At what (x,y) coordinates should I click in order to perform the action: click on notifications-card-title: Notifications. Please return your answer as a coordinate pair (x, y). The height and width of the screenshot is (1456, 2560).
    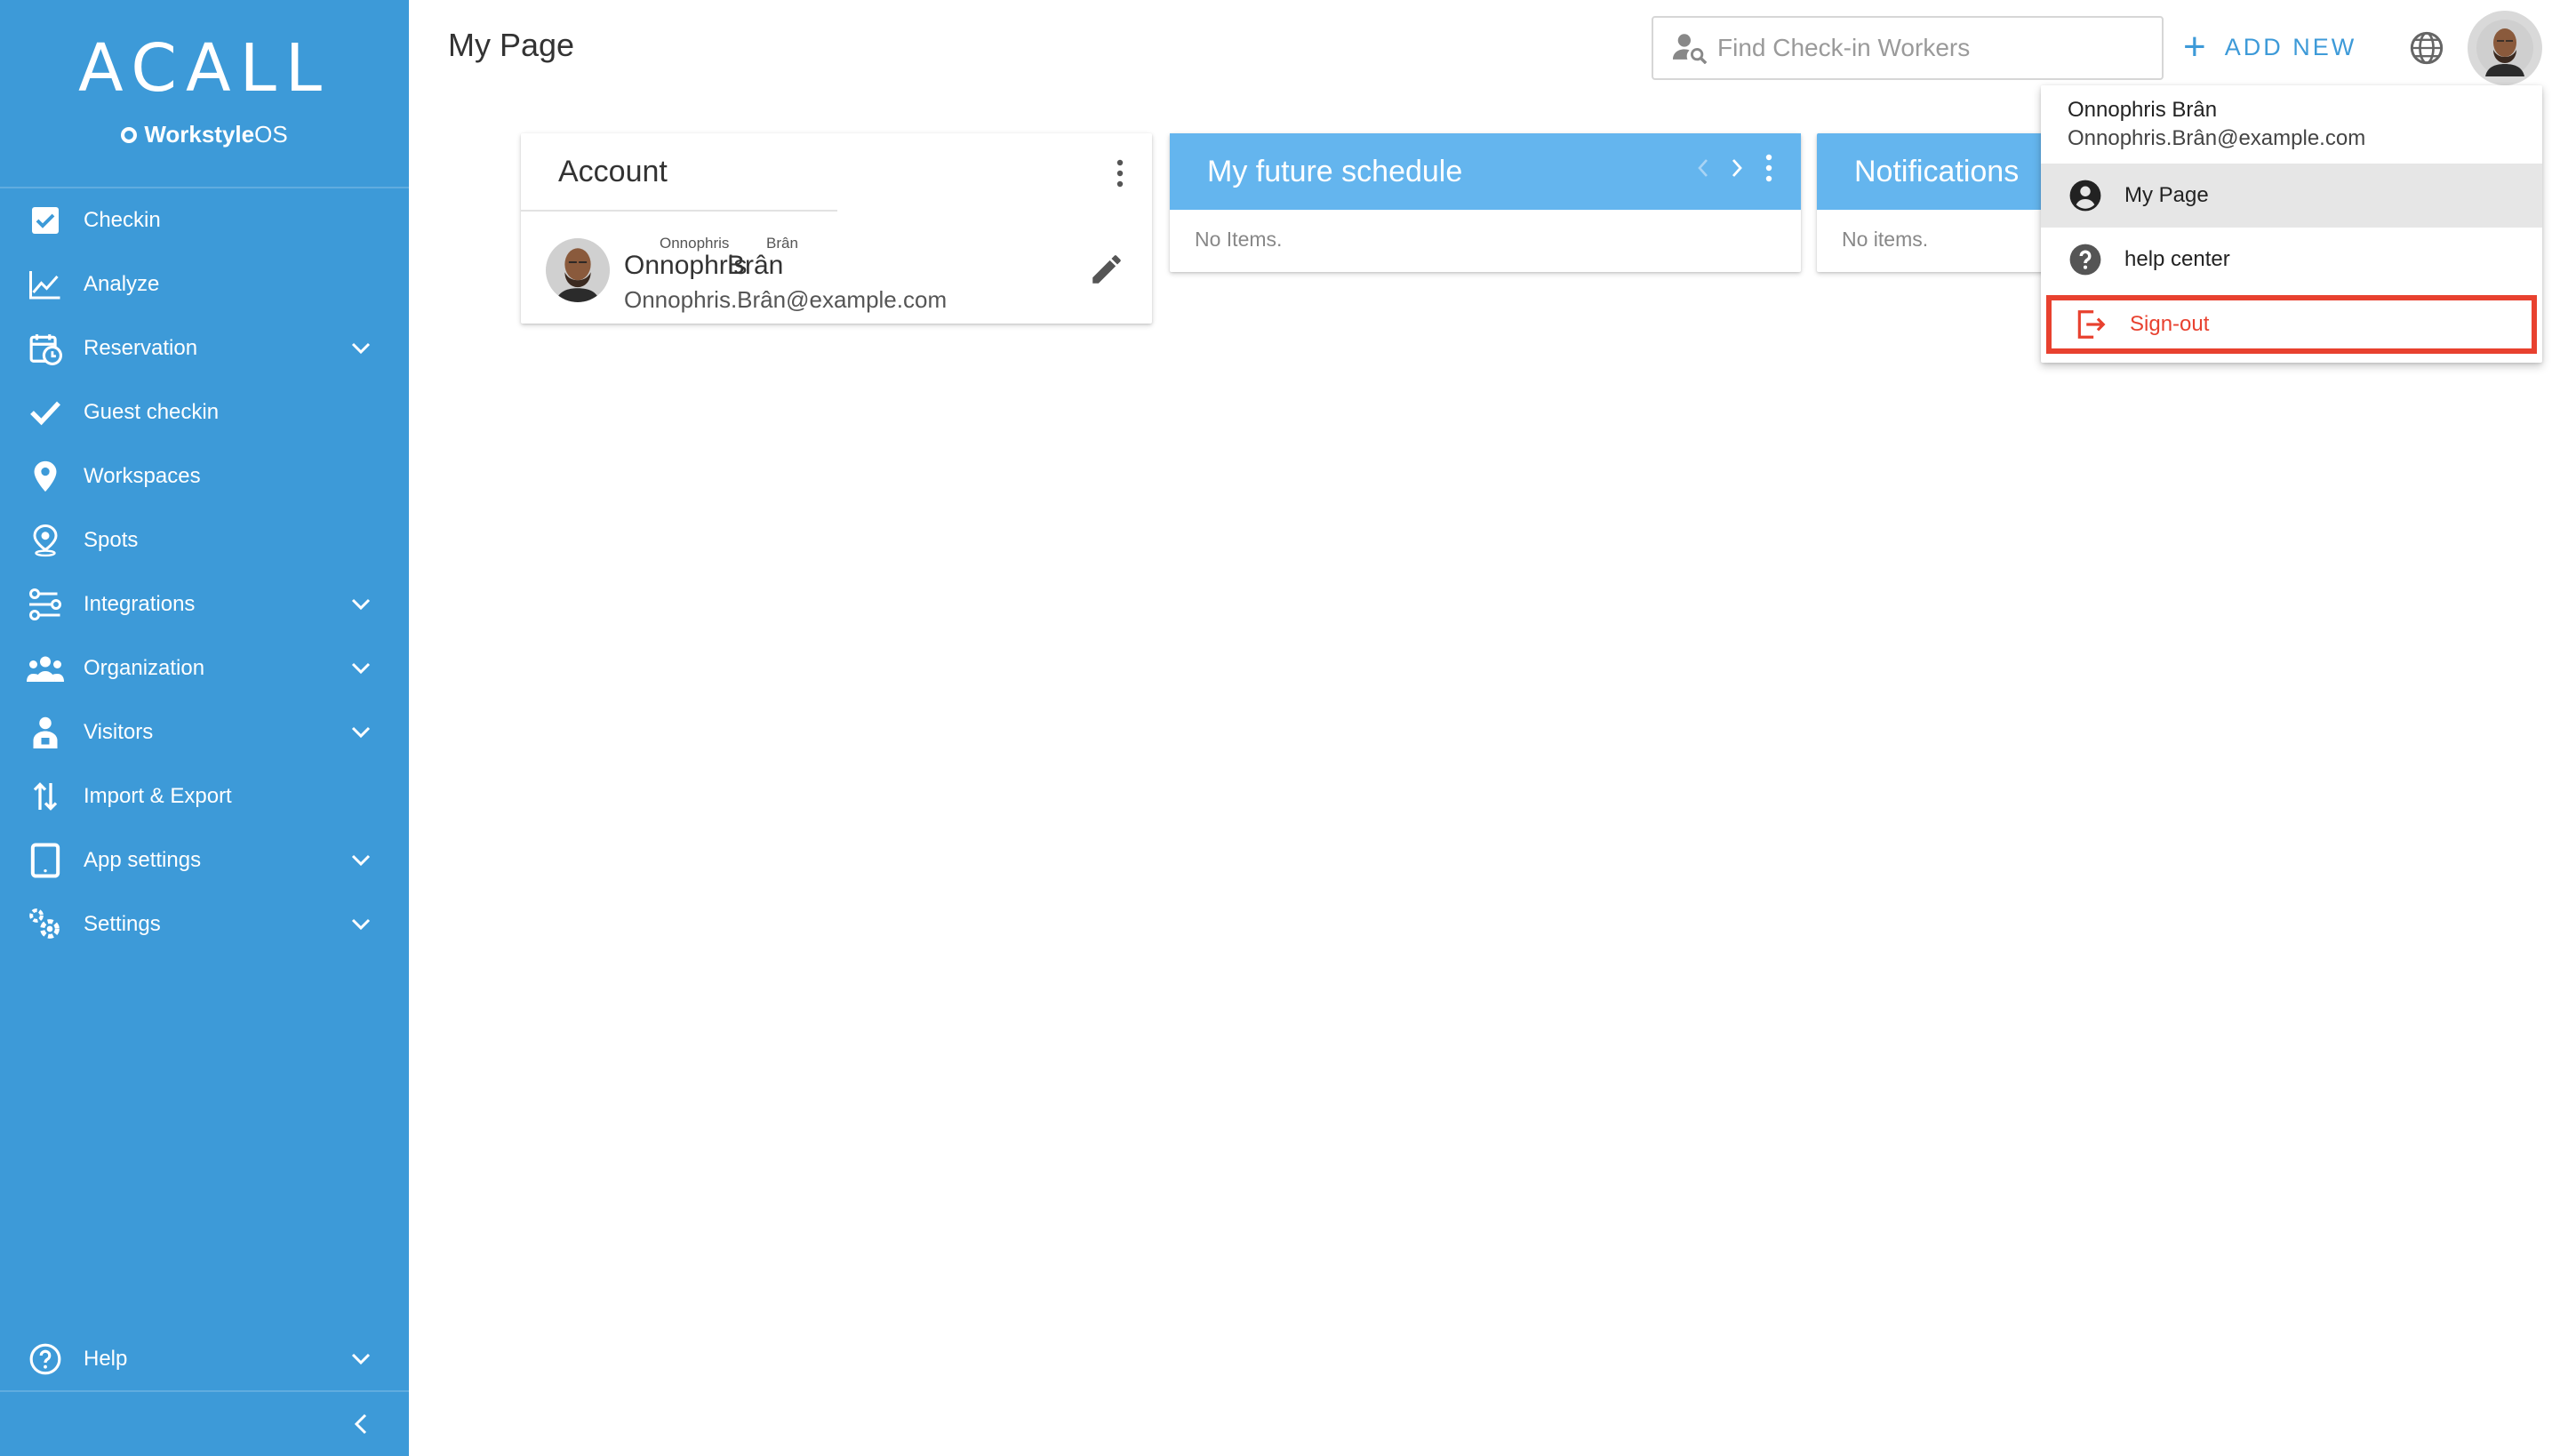
    Looking at the image, I should click on (1937, 171).